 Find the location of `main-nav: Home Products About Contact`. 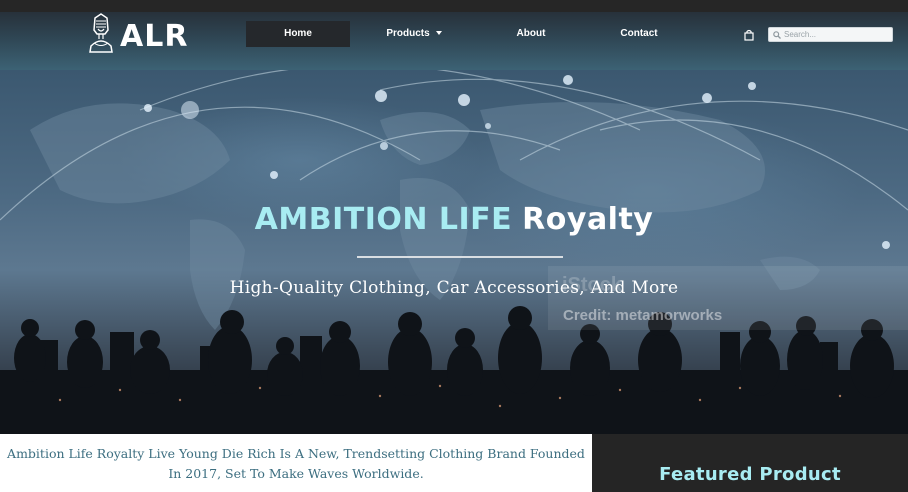

main-nav: Home Products About Contact is located at coordinates (470, 34).